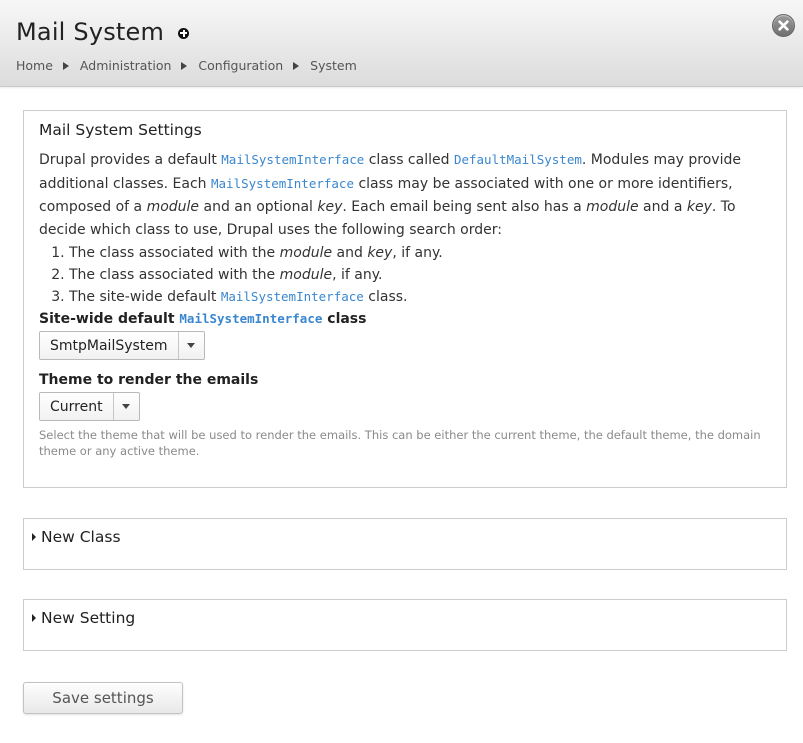 This screenshot has height=743, width=803. What do you see at coordinates (405, 537) in the screenshot?
I see `new-class-toggle: New Class` at bounding box center [405, 537].